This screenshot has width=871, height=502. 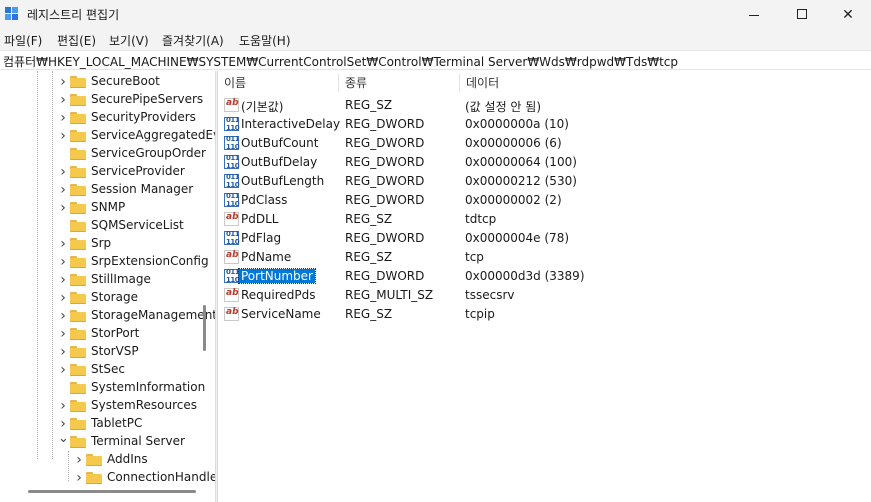 I want to click on value-row: 011 110 PdFlag REG_DWORD 0x0000004e (78), so click(x=544, y=238).